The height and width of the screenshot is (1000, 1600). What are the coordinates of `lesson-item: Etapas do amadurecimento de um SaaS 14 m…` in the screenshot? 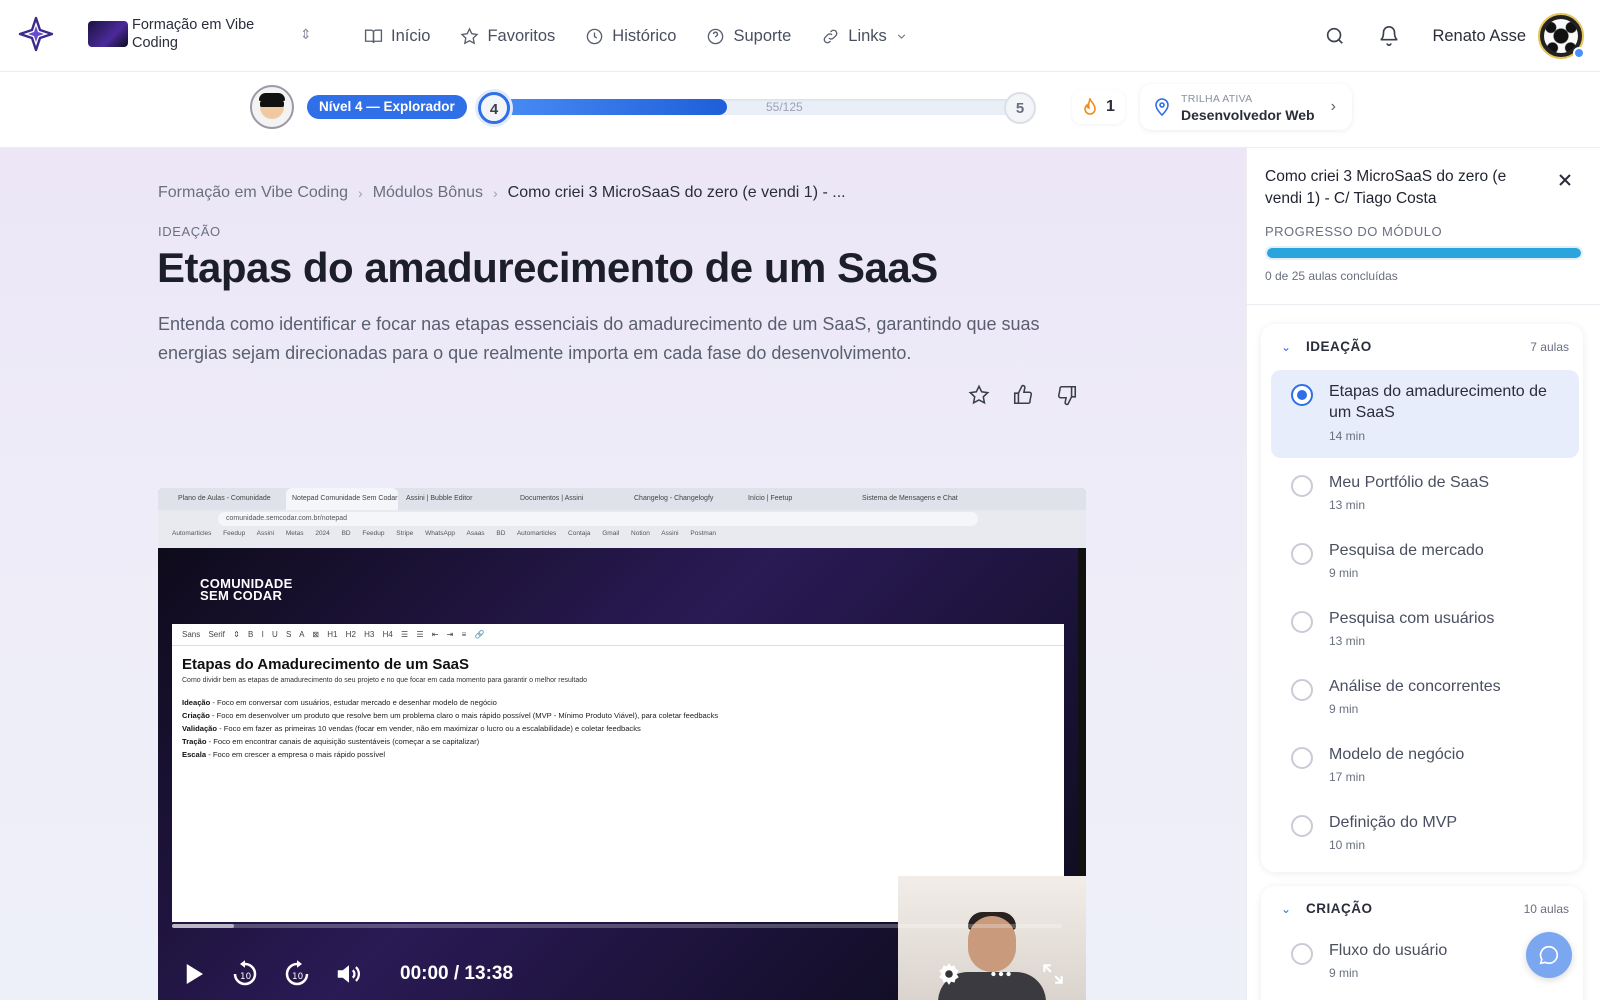 It's located at (1425, 414).